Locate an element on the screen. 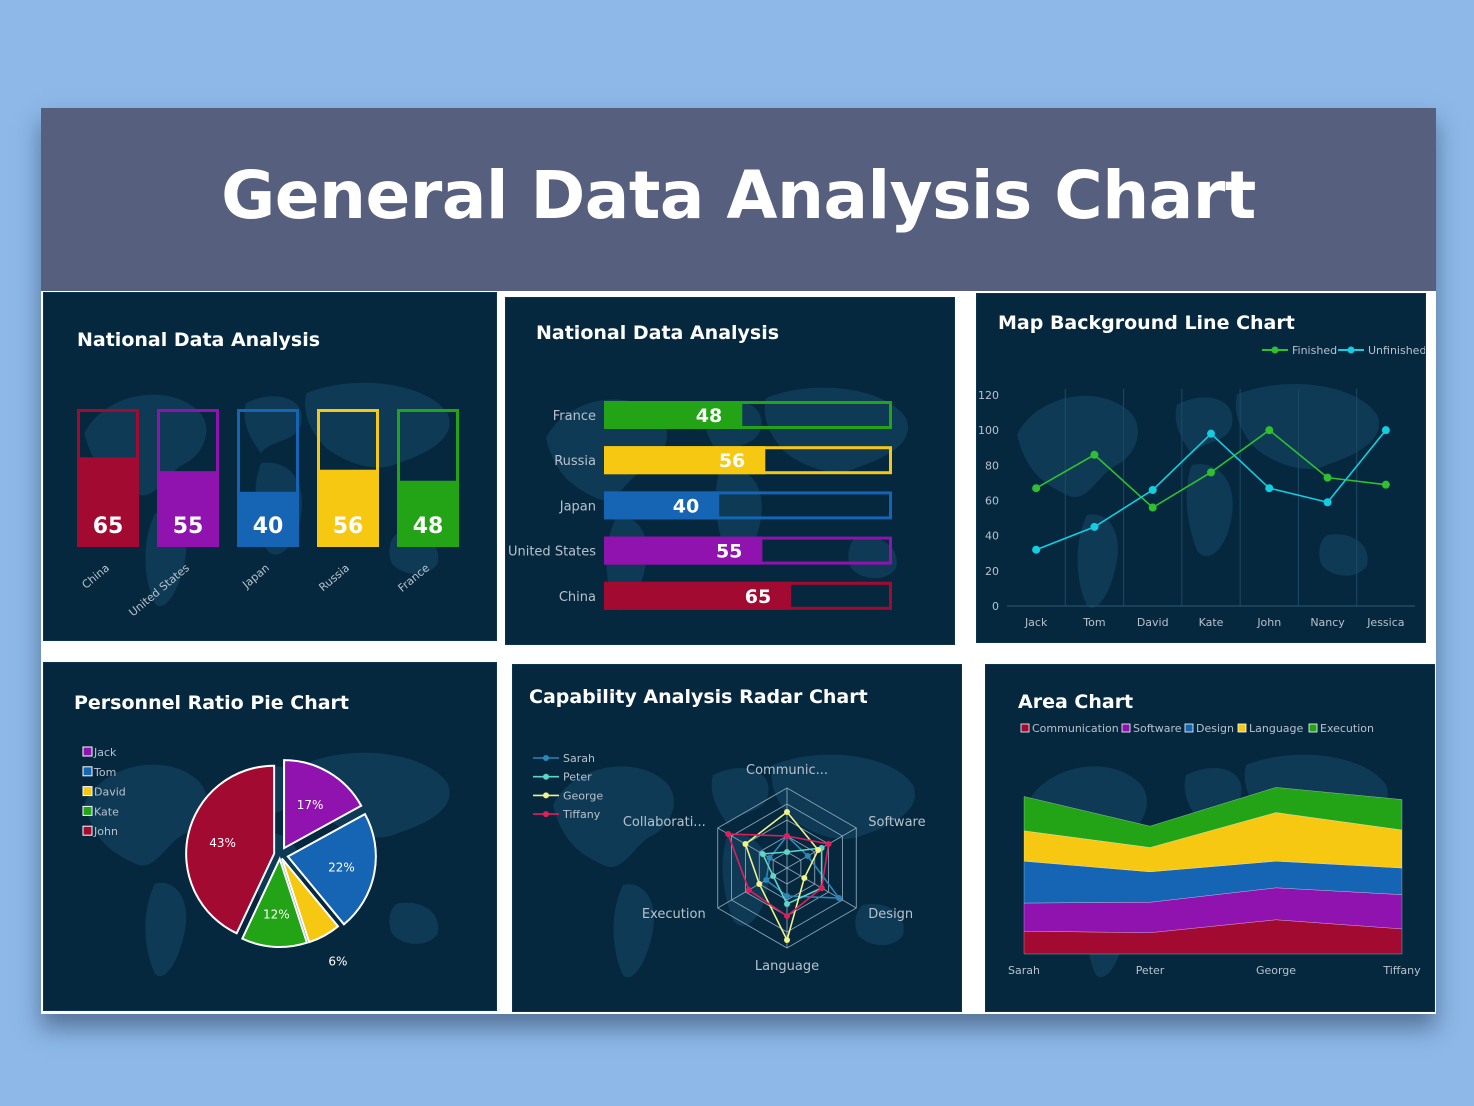 The width and height of the screenshot is (1474, 1106). legend-label: Software is located at coordinates (1157, 728).